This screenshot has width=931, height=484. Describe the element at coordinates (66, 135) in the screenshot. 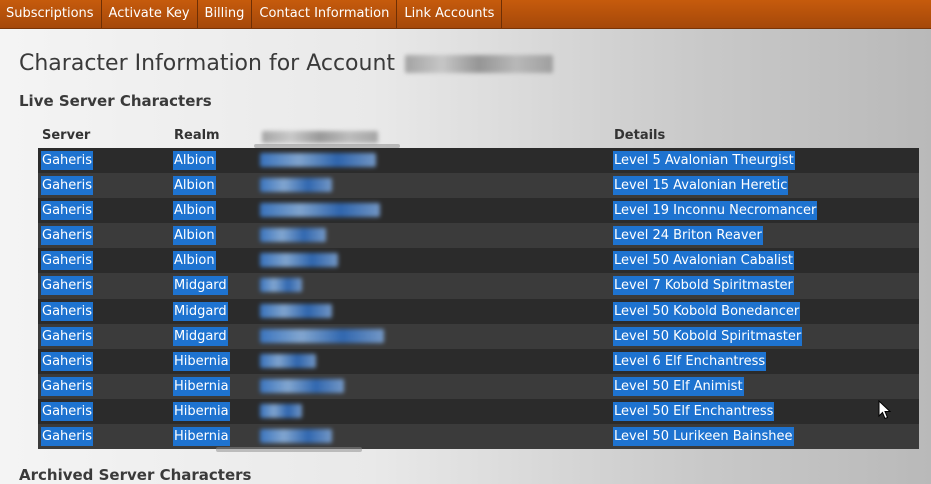

I see `column-header-server: Server` at that location.